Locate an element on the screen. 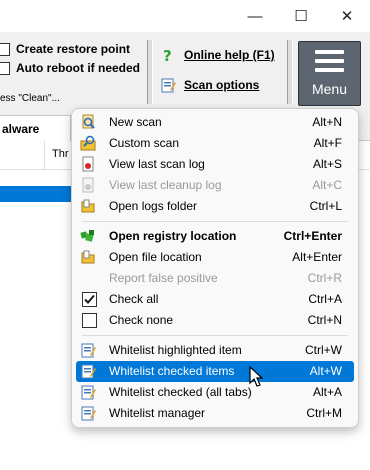  menu-item-open-file-location: Open file location Alt+Enter is located at coordinates (215, 257).